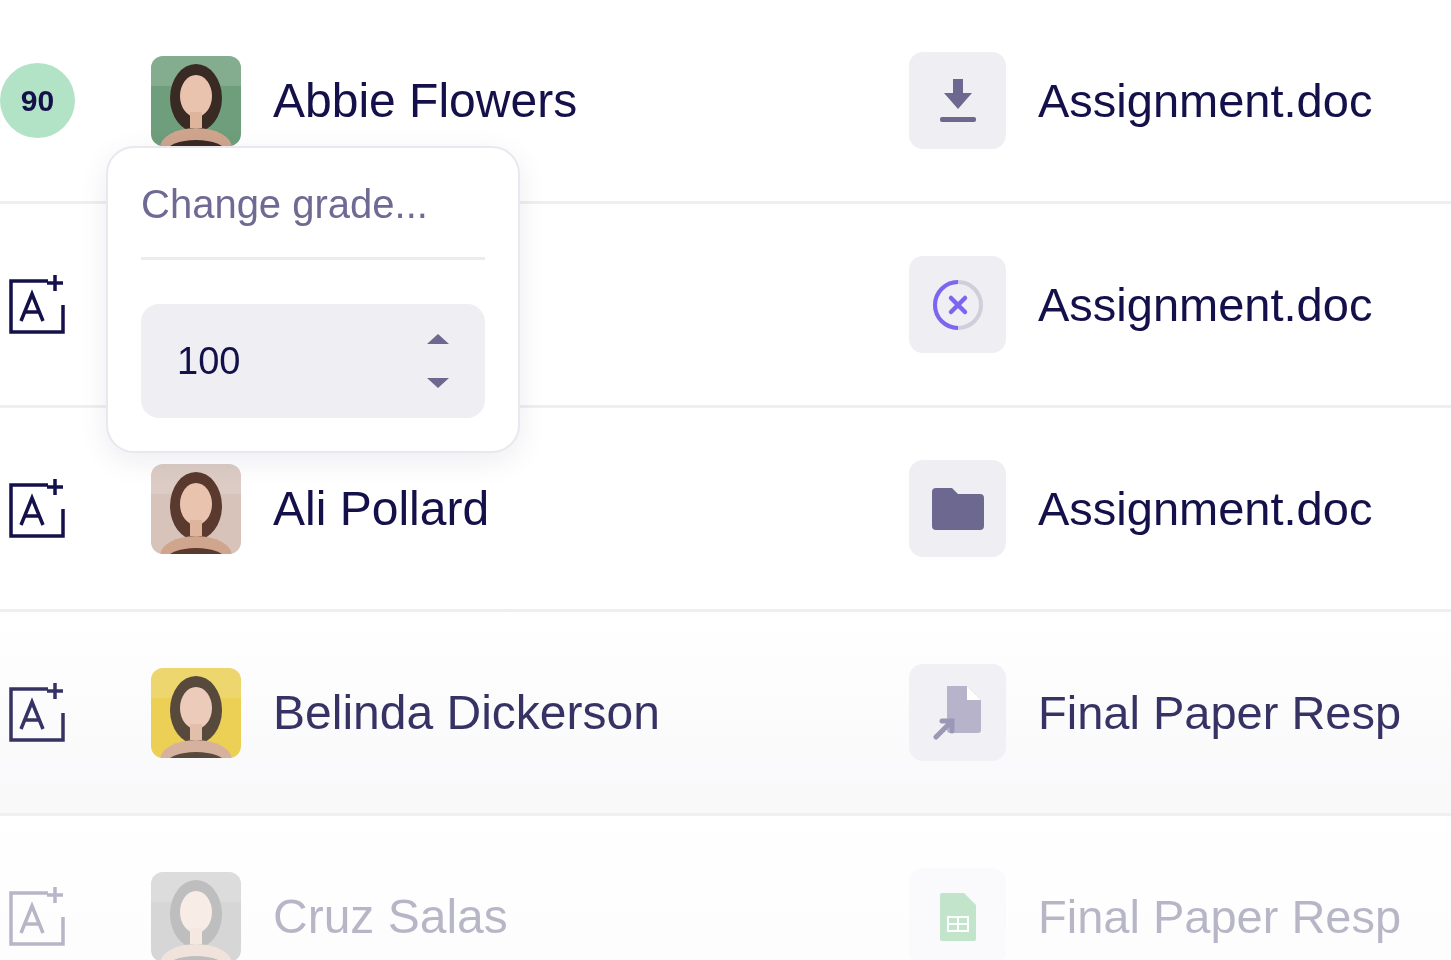 The width and height of the screenshot is (1451, 960). What do you see at coordinates (313, 361) in the screenshot?
I see `grade-input: 100` at bounding box center [313, 361].